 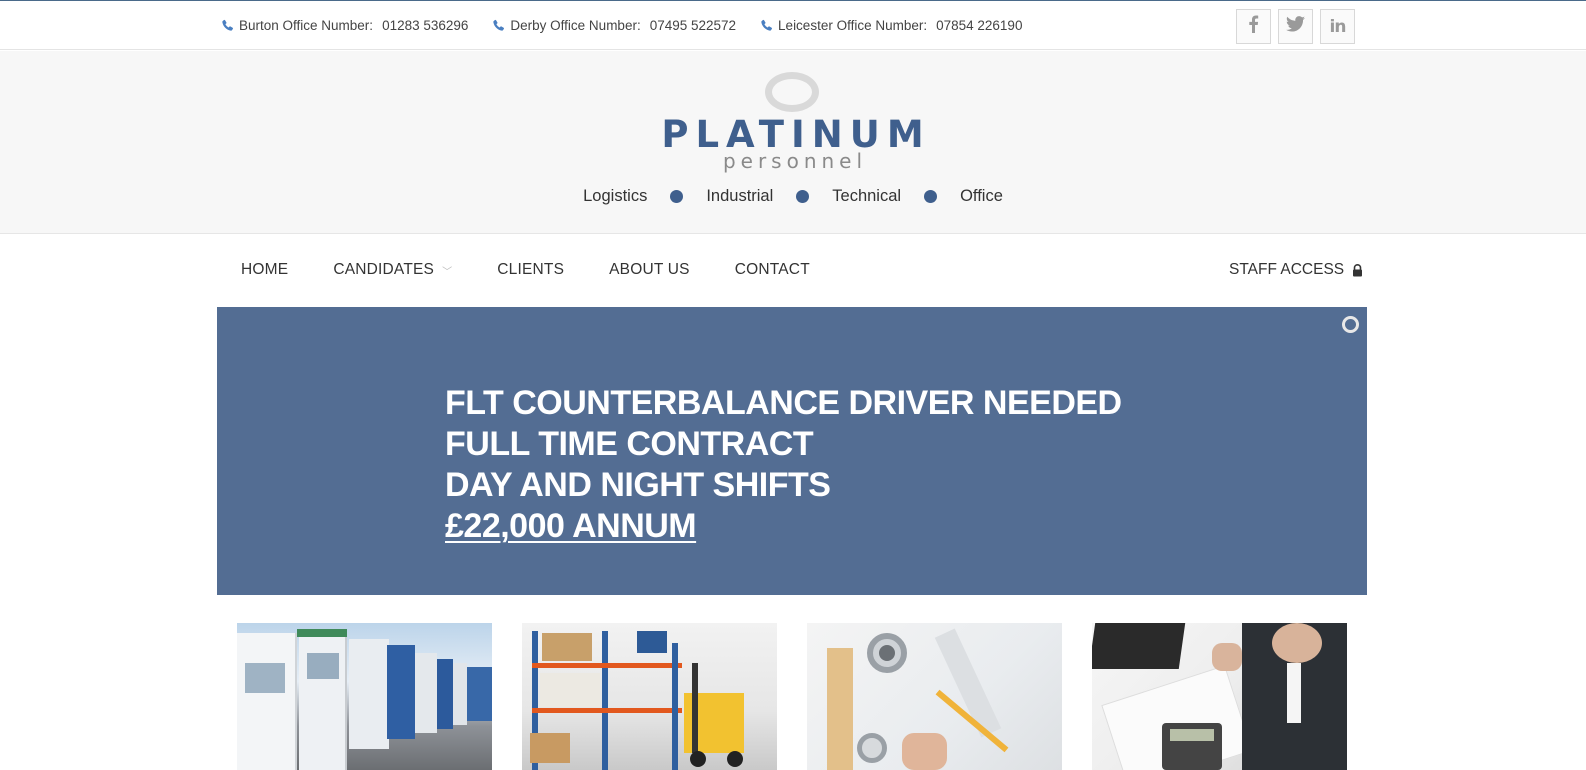 I want to click on social-links: in, so click(x=1295, y=26).